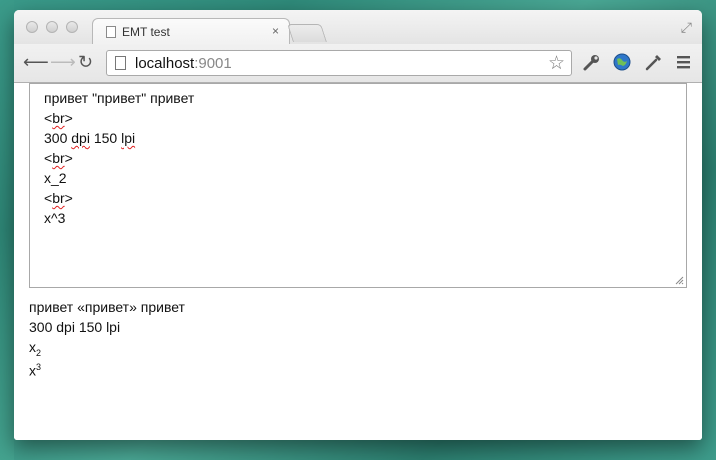 The height and width of the screenshot is (460, 716). Describe the element at coordinates (653, 62) in the screenshot. I see `dropper-icon` at that location.